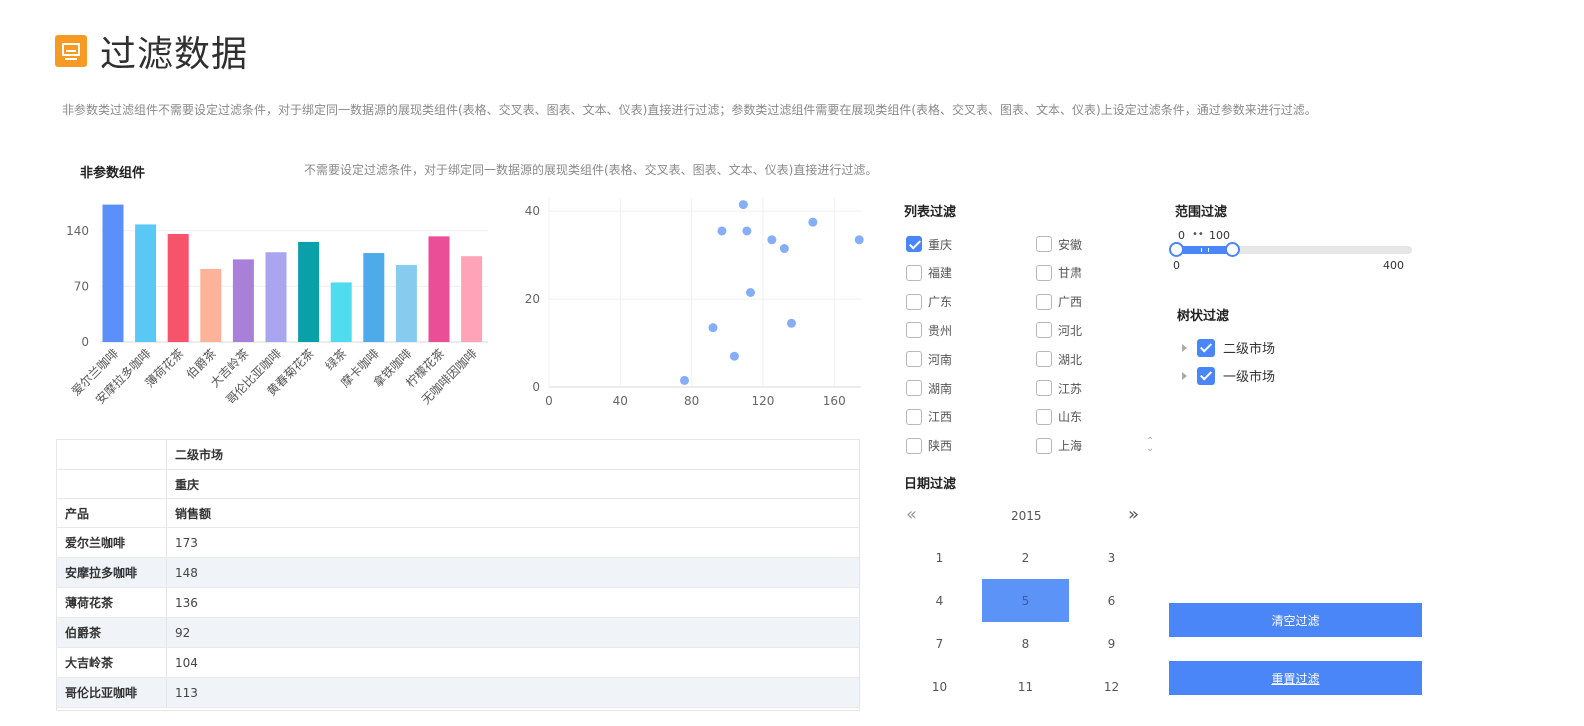  What do you see at coordinates (1025, 687) in the screenshot?
I see `month-cell: 11` at bounding box center [1025, 687].